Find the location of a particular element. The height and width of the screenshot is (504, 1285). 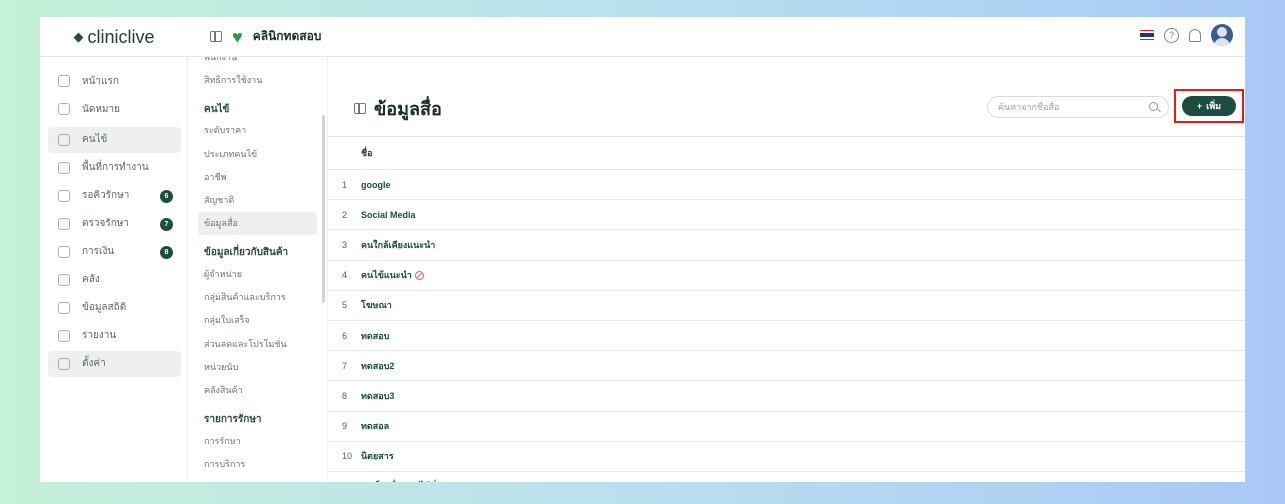

sidebar-toggle-icon is located at coordinates (216, 36).